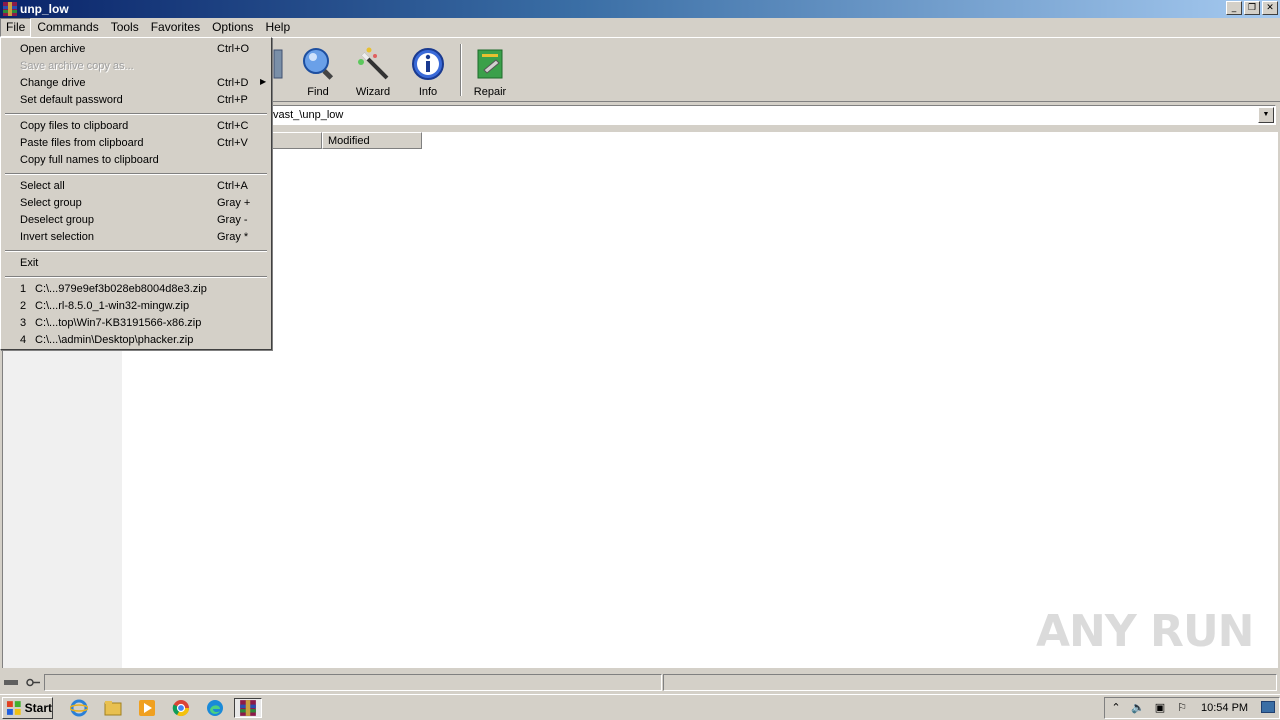  Describe the element at coordinates (1234, 8) in the screenshot. I see `minimize-button: _` at that location.